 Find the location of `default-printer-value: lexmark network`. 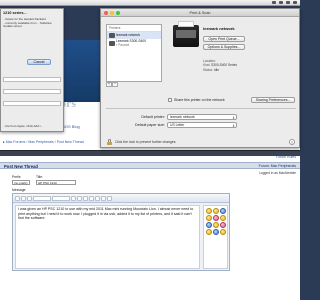

default-printer-value: lexmark network is located at coordinates (182, 117).